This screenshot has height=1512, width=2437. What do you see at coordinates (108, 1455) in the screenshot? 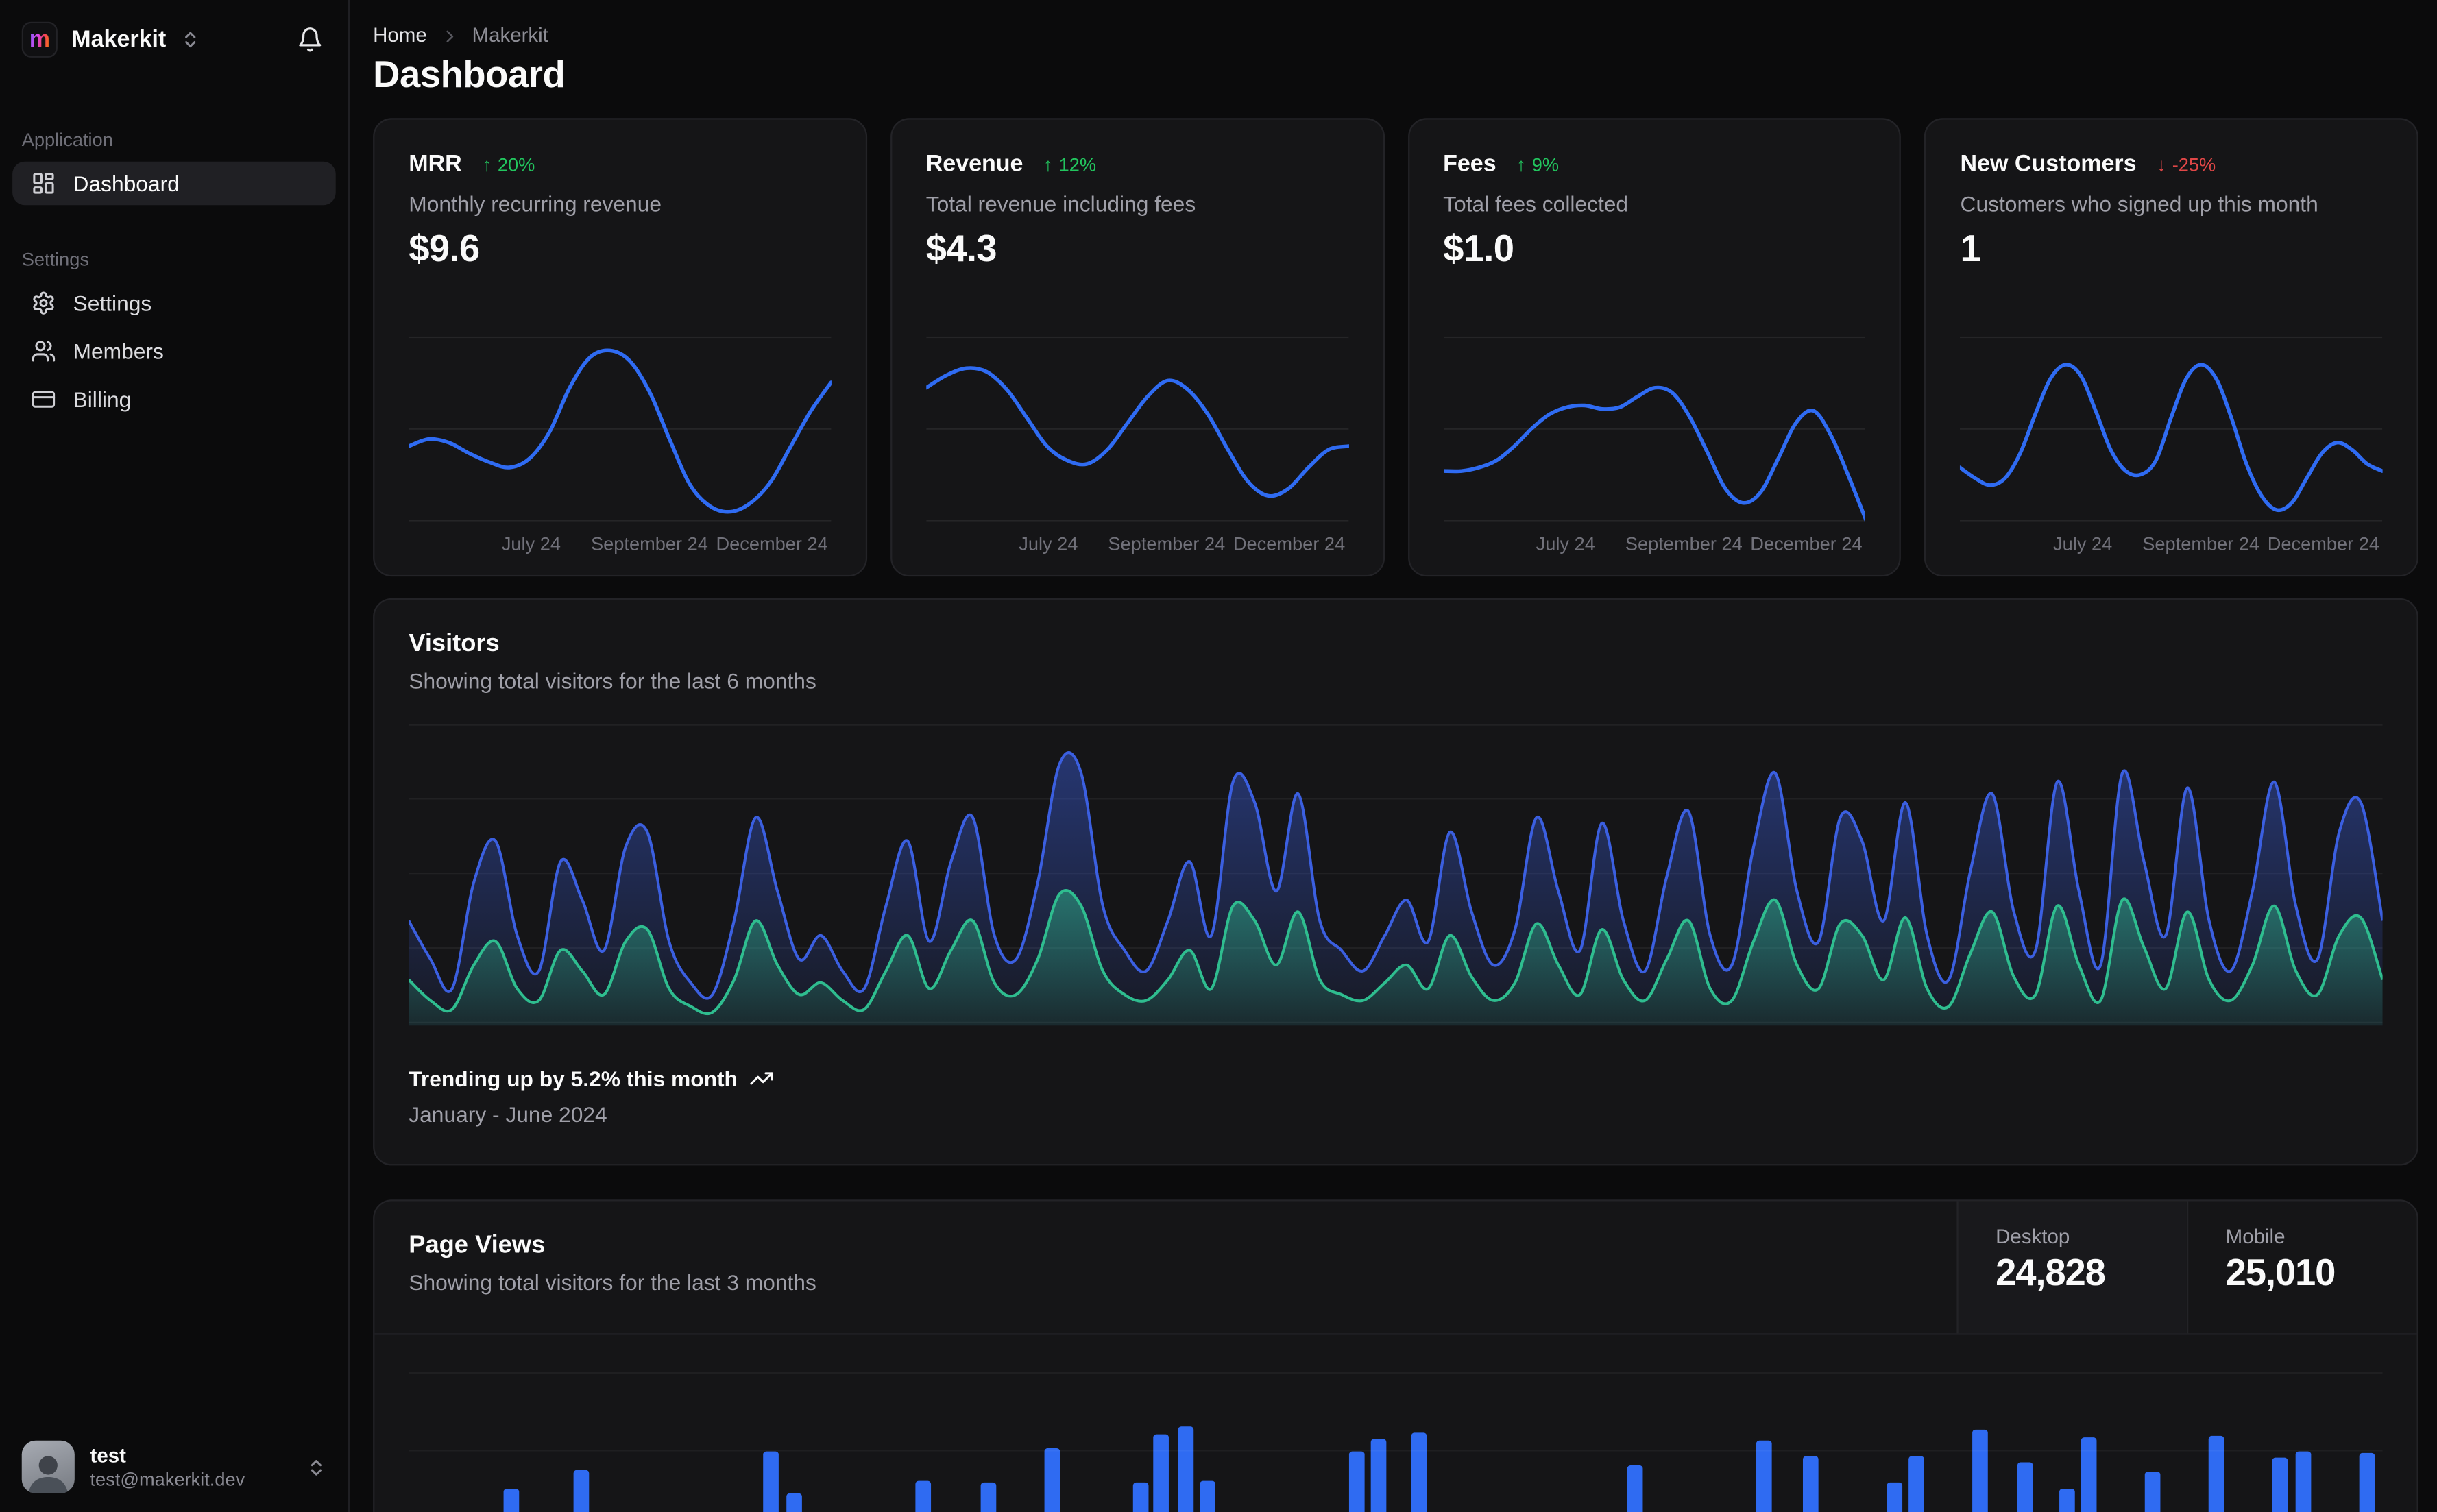
I see `user-name: test` at bounding box center [108, 1455].